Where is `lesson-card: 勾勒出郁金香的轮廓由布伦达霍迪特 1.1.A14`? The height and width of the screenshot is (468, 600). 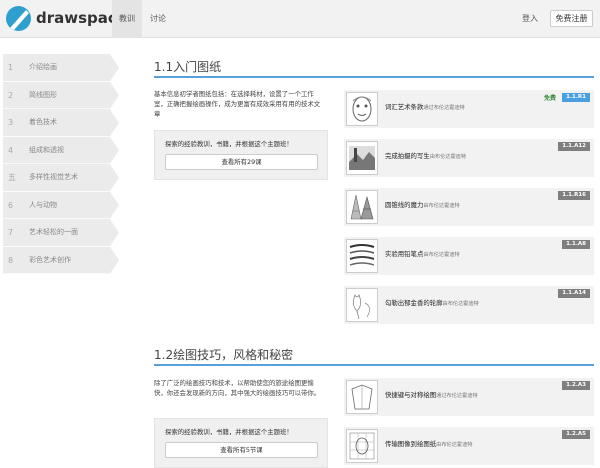 lesson-card: 勾勒出郁金香的轮廓由布伦达霍迪特 1.1.A14 is located at coordinates (469, 305).